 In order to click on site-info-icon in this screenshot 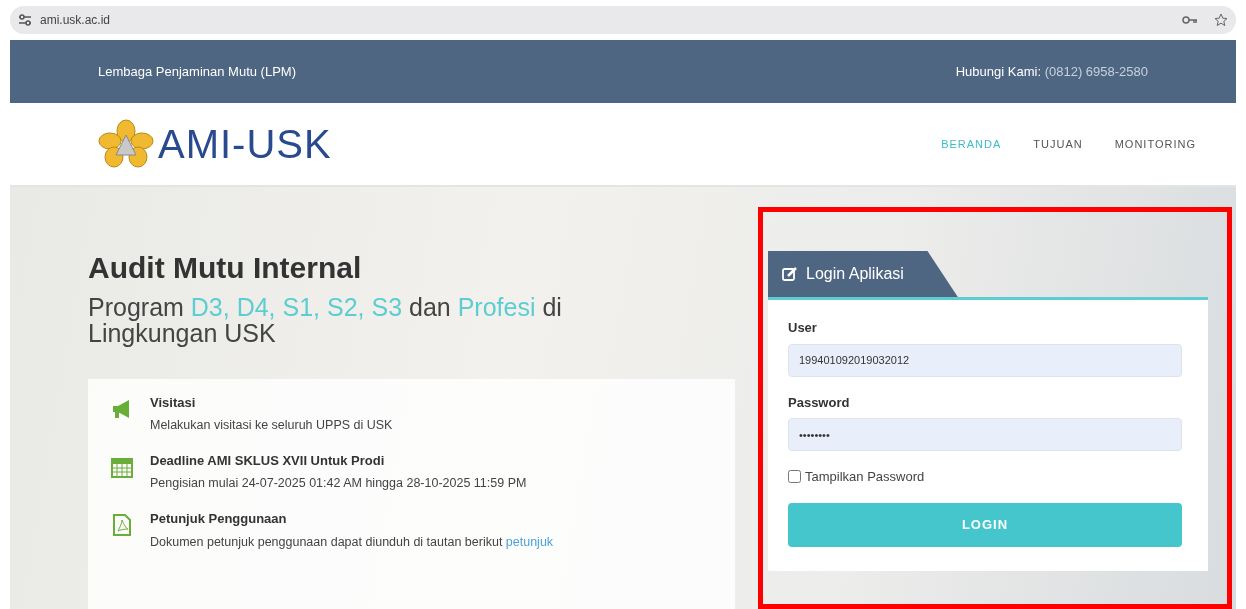, I will do `click(25, 20)`.